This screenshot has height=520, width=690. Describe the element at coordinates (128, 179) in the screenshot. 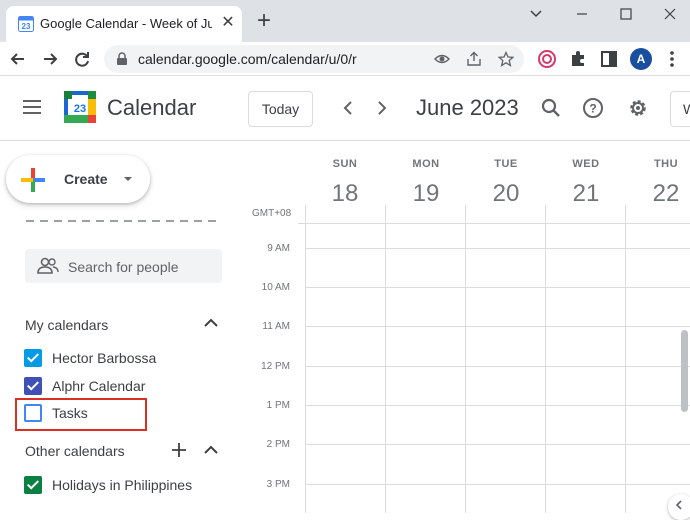

I see `create-dropdown-icon` at that location.